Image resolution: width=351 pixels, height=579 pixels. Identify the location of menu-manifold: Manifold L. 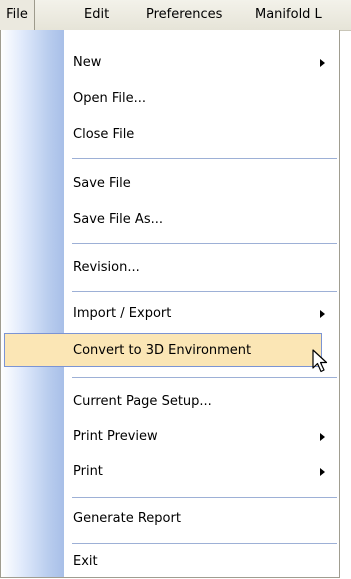
(288, 15).